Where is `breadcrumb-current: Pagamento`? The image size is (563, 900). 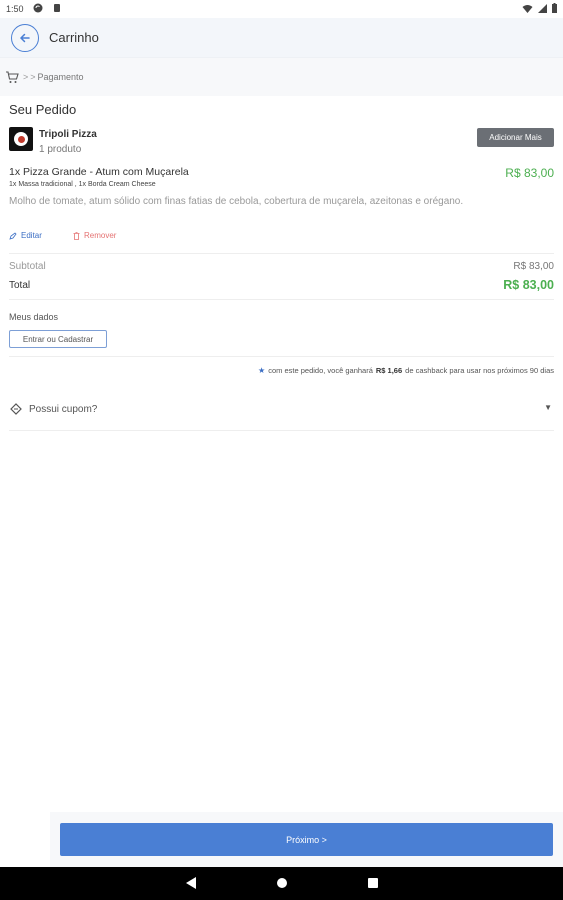 breadcrumb-current: Pagamento is located at coordinates (60, 77).